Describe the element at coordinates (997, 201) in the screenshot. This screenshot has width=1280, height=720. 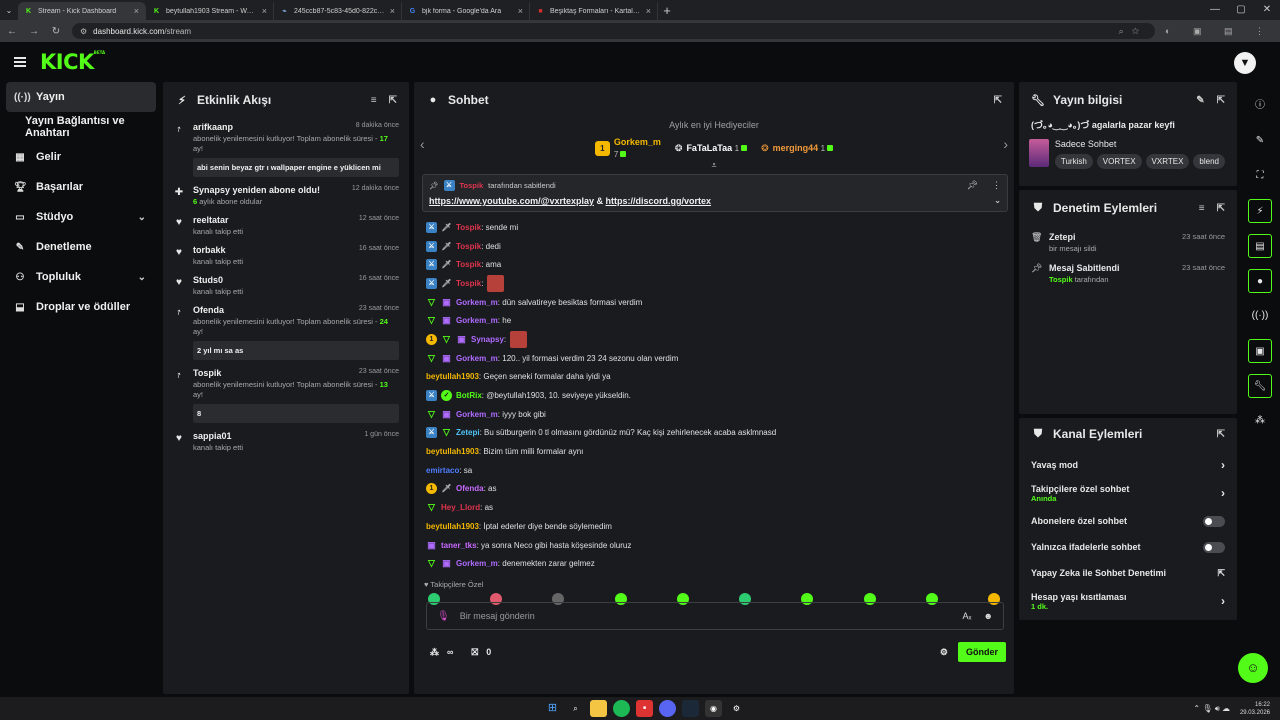
I see `pinned-collapse-icon: ⌄` at that location.